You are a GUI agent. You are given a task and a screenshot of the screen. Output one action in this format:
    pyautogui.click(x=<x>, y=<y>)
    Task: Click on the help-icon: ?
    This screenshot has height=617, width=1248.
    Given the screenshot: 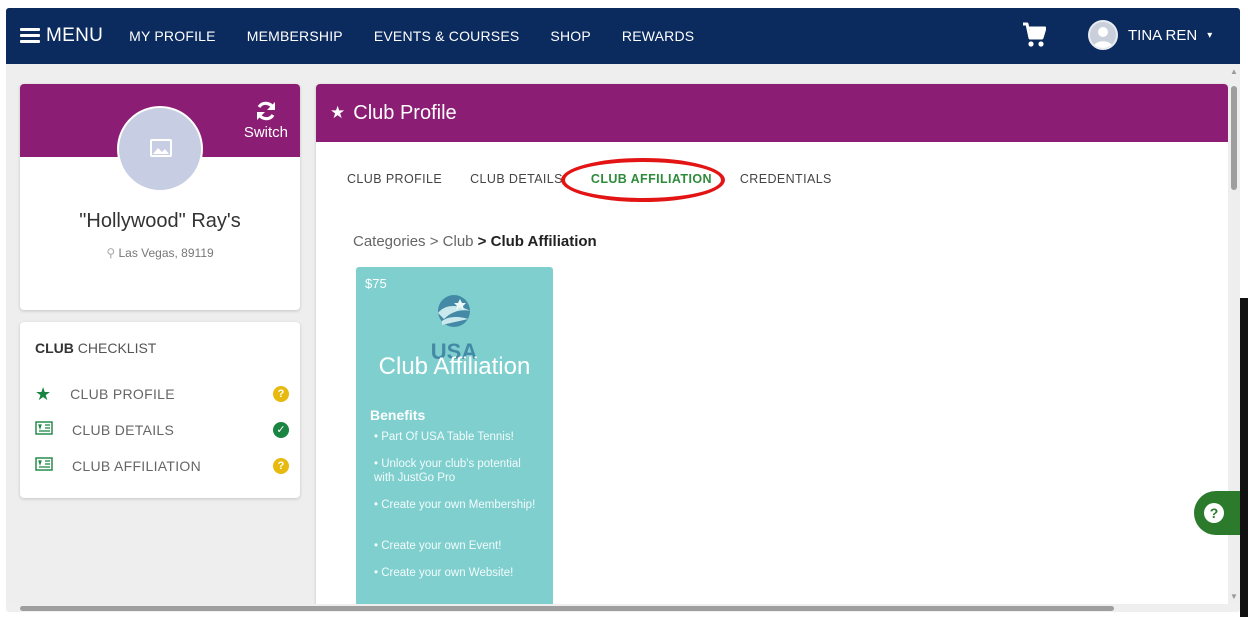 What is the action you would take?
    pyautogui.click(x=1214, y=513)
    